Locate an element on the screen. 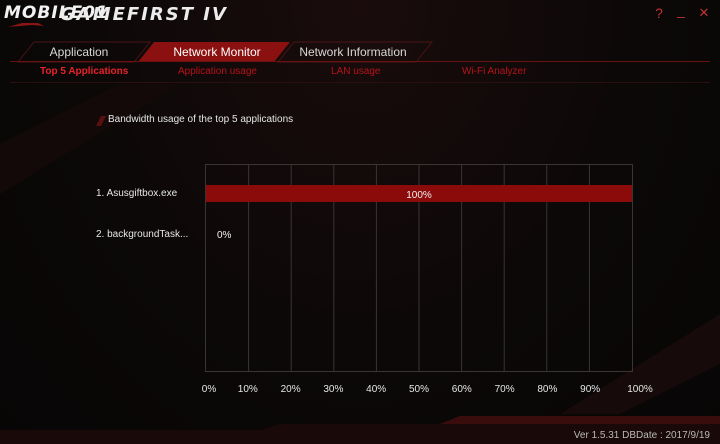 Image resolution: width=720 pixels, height=444 pixels. bar-value-label: 0% is located at coordinates (224, 235).